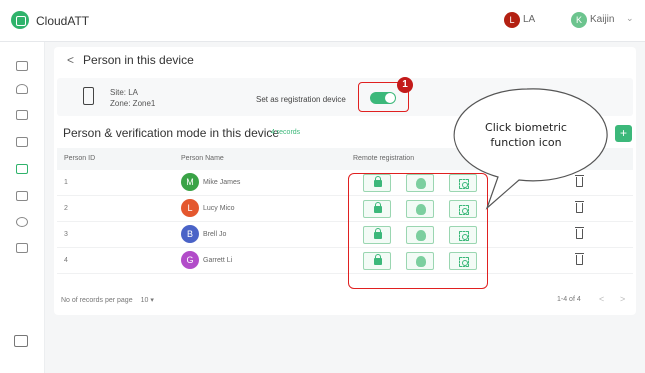 The height and width of the screenshot is (373, 645). What do you see at coordinates (526, 142) in the screenshot?
I see `callout-line-2: function icon` at bounding box center [526, 142].